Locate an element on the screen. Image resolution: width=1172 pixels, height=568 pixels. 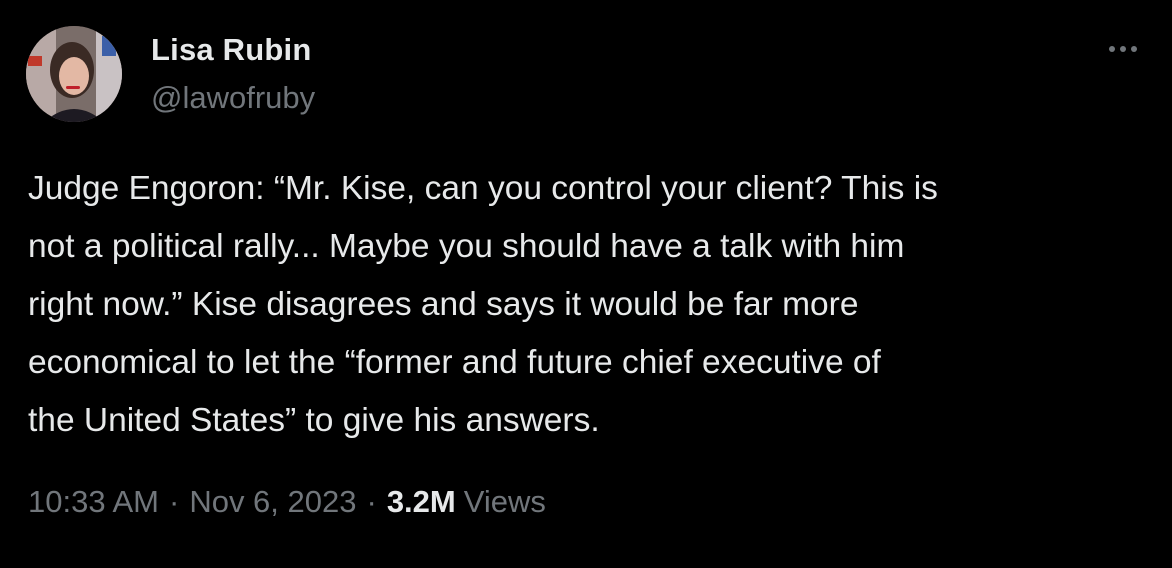
avatar-image is located at coordinates (74, 74).